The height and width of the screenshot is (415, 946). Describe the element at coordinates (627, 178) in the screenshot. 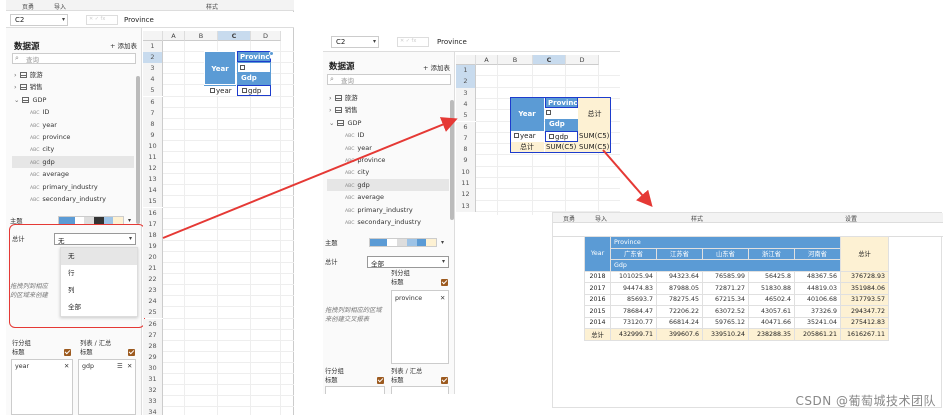

I see `arrow-right-to-result` at that location.